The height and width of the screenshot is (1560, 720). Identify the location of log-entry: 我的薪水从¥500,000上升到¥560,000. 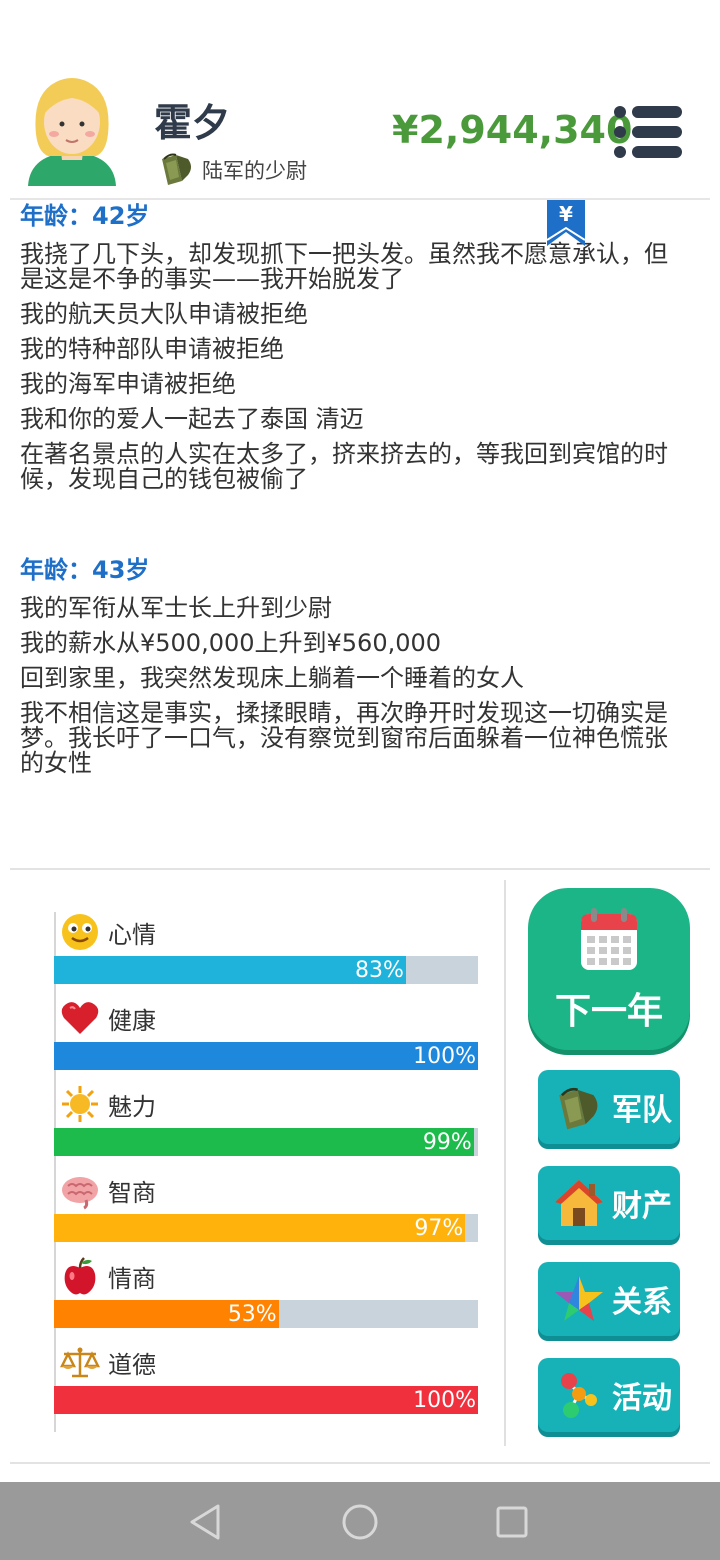
(231, 643).